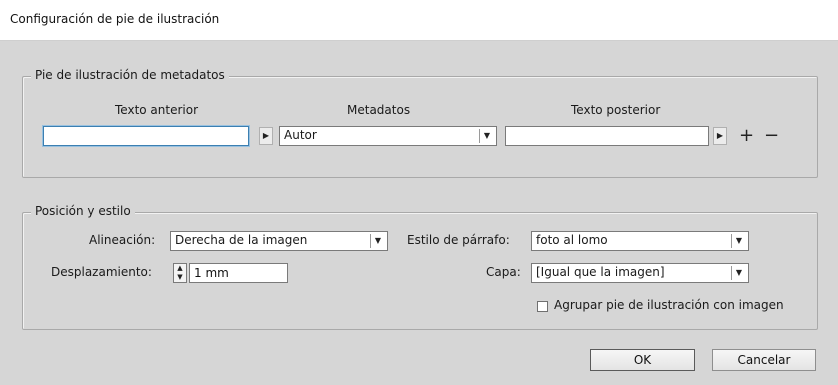  I want to click on insert-menu-before-icon: ▶, so click(266, 136).